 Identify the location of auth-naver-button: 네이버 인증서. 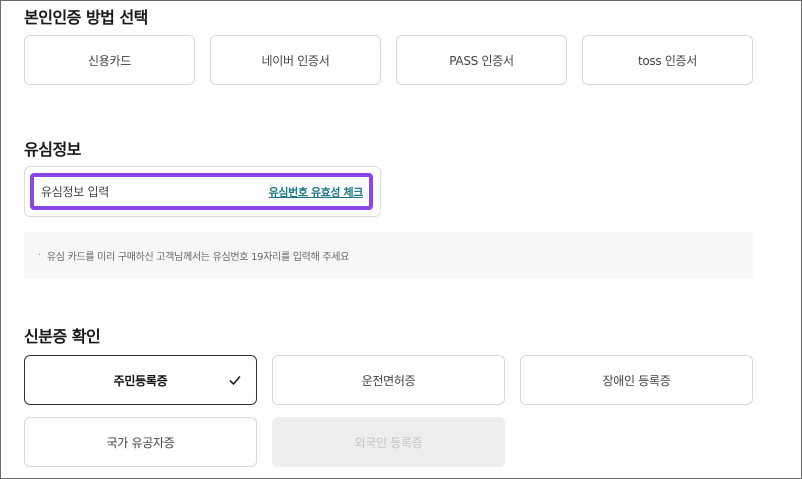
(295, 60).